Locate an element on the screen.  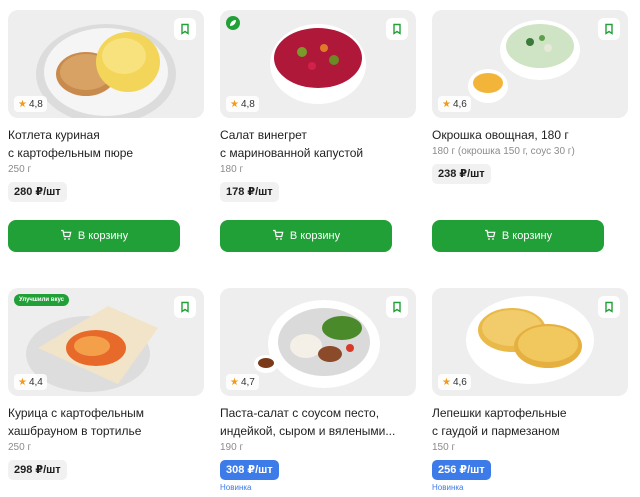
title-line: Котлета куриная is located at coordinates (54, 135).